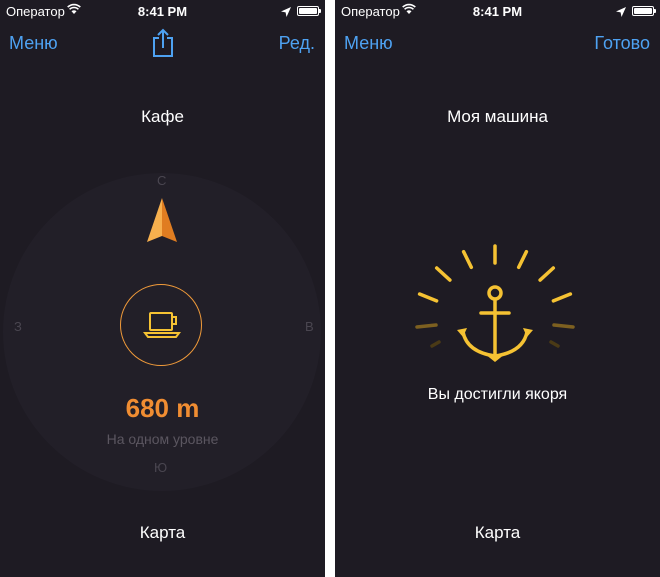  What do you see at coordinates (162, 116) in the screenshot?
I see `place-title: Кафе` at bounding box center [162, 116].